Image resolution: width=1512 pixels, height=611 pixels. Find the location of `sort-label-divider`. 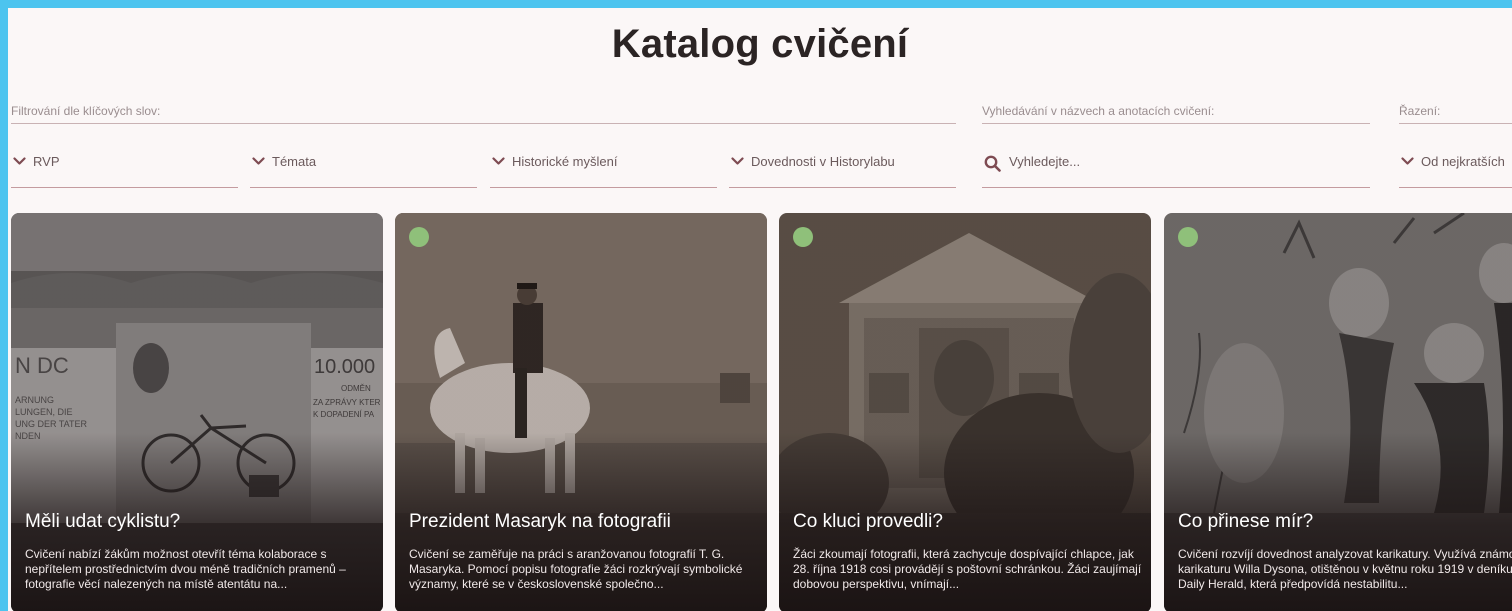

sort-label-divider is located at coordinates (1455, 123).